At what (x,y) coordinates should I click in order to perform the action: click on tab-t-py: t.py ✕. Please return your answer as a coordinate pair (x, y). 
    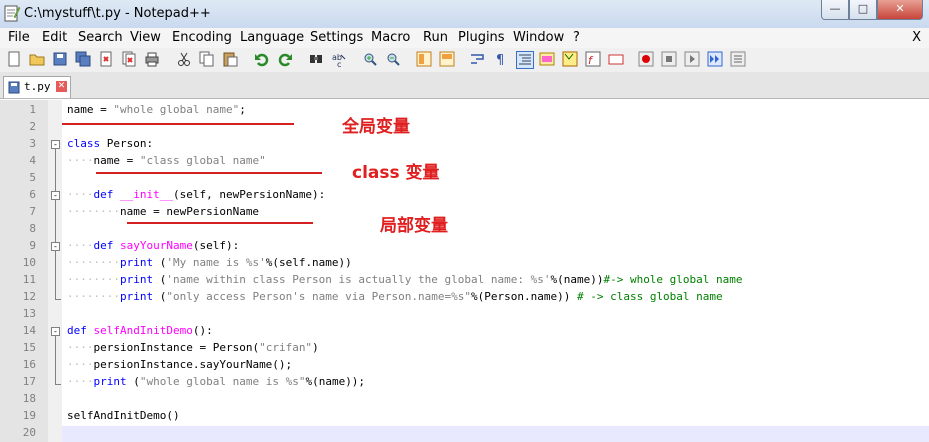
    Looking at the image, I should click on (37, 87).